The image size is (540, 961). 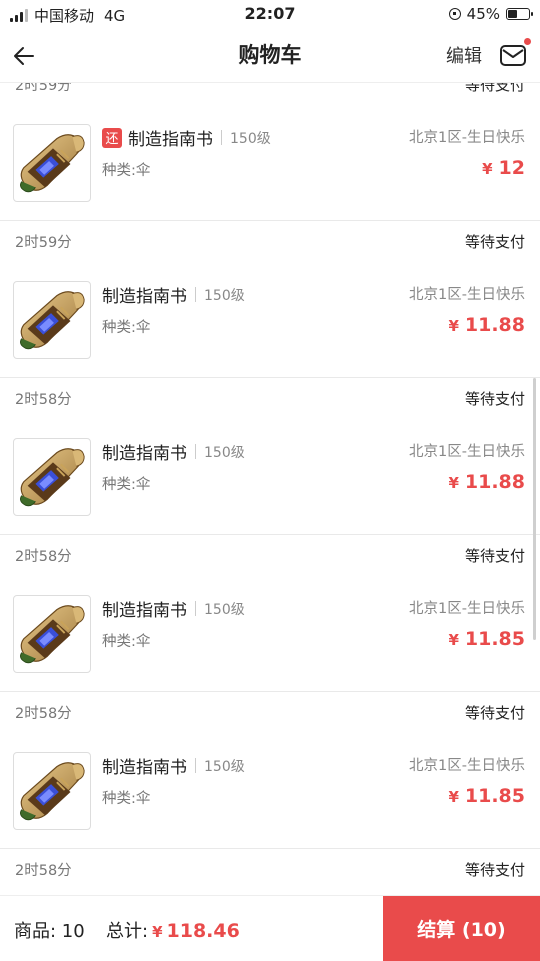 What do you see at coordinates (454, 14) in the screenshot?
I see `rotation-lock-icon` at bounding box center [454, 14].